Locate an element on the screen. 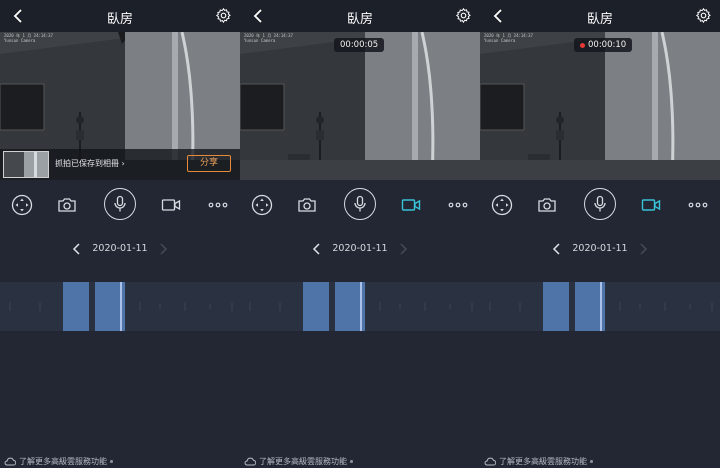 This screenshot has width=720, height=468. share-button: 分享 is located at coordinates (209, 163).